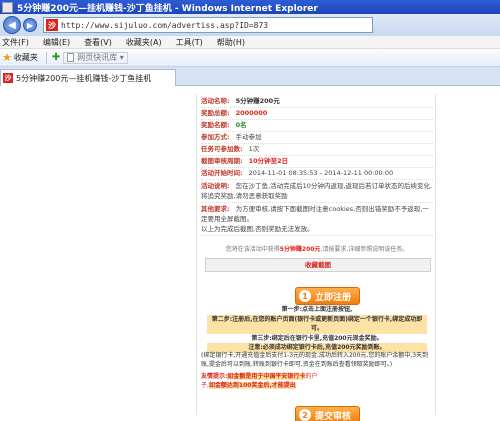  I want to click on collect-screenshot-button: 收藏截图, so click(318, 265).